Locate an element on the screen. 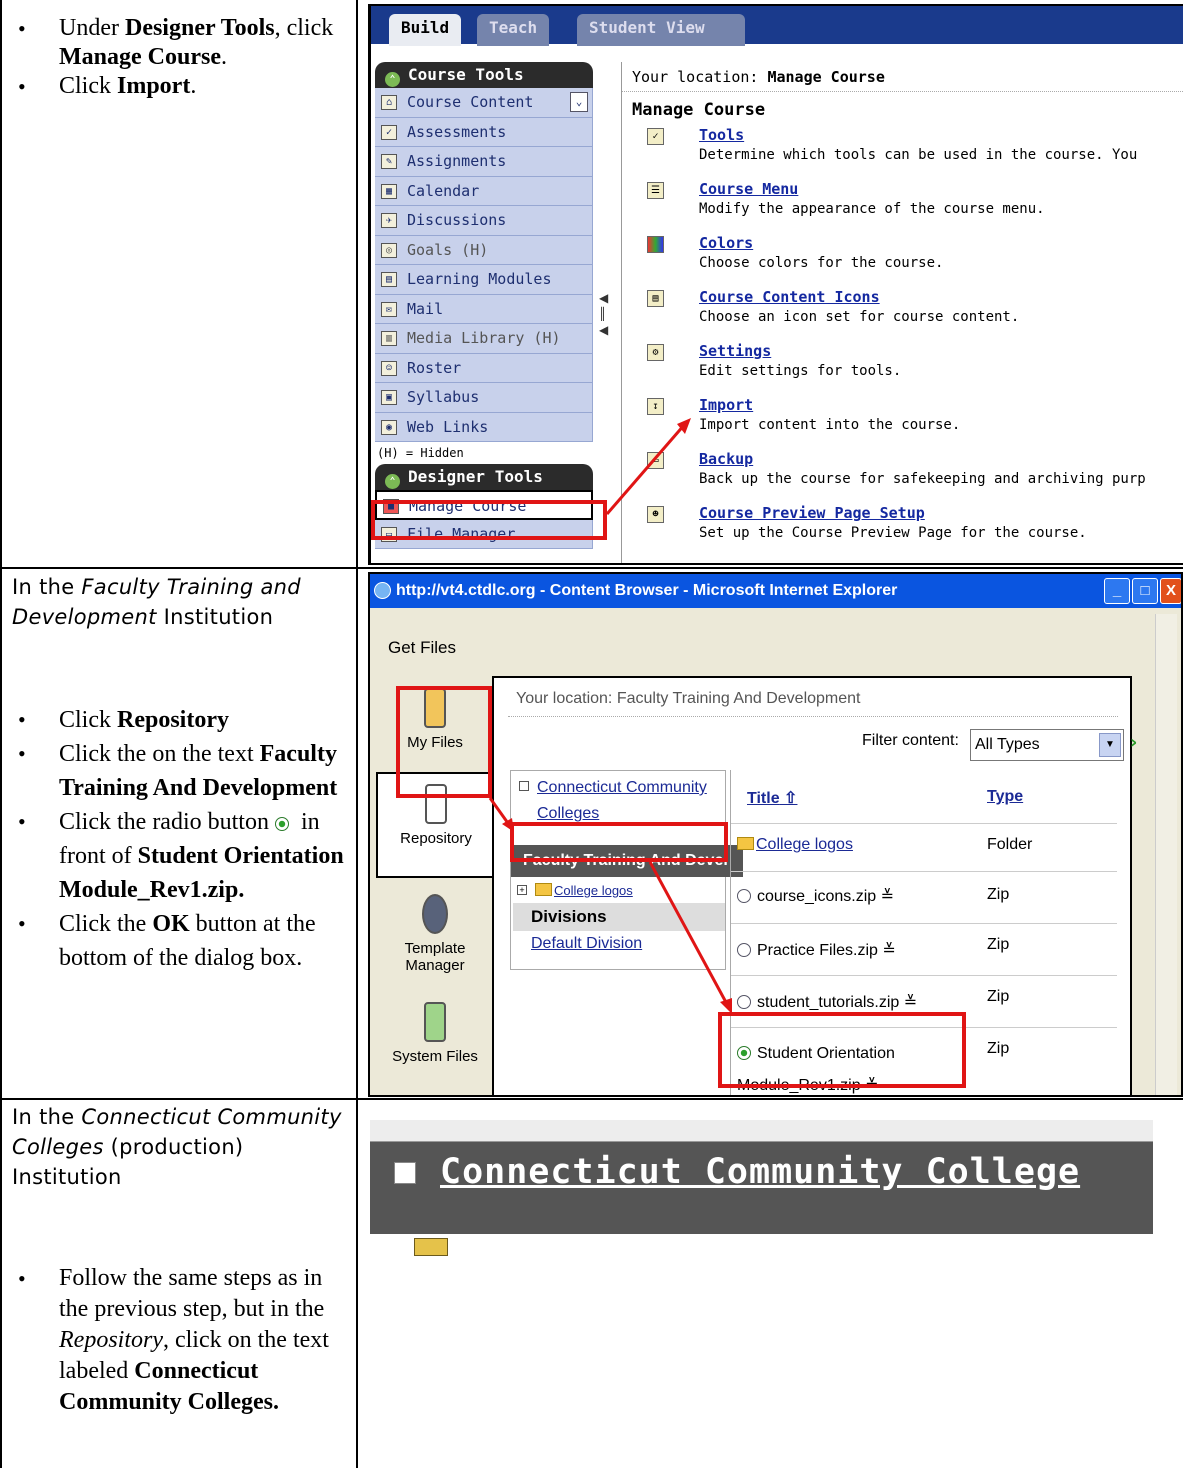 This screenshot has width=1183, height=1468. step-click-repository: Click Repository is located at coordinates (180, 720).